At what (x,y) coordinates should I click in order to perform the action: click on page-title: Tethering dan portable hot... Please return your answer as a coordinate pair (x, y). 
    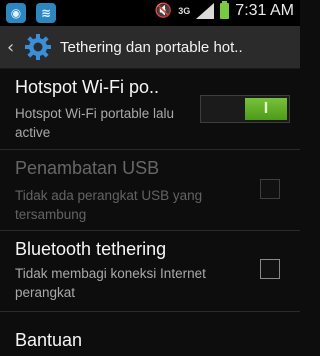
    Looking at the image, I should click on (151, 47).